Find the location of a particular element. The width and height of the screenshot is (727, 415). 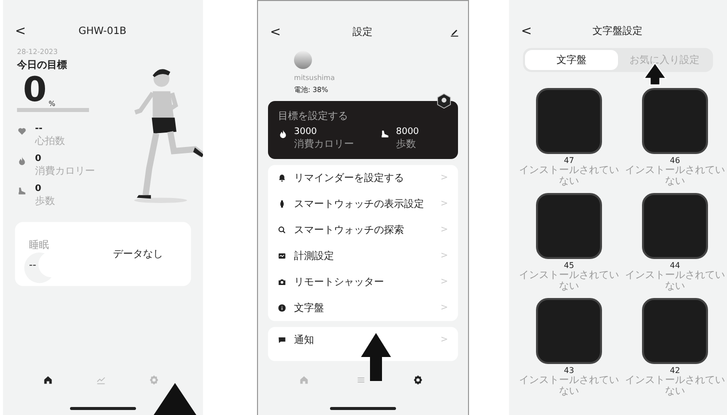

menu-label: リモートシャッター is located at coordinates (339, 282).